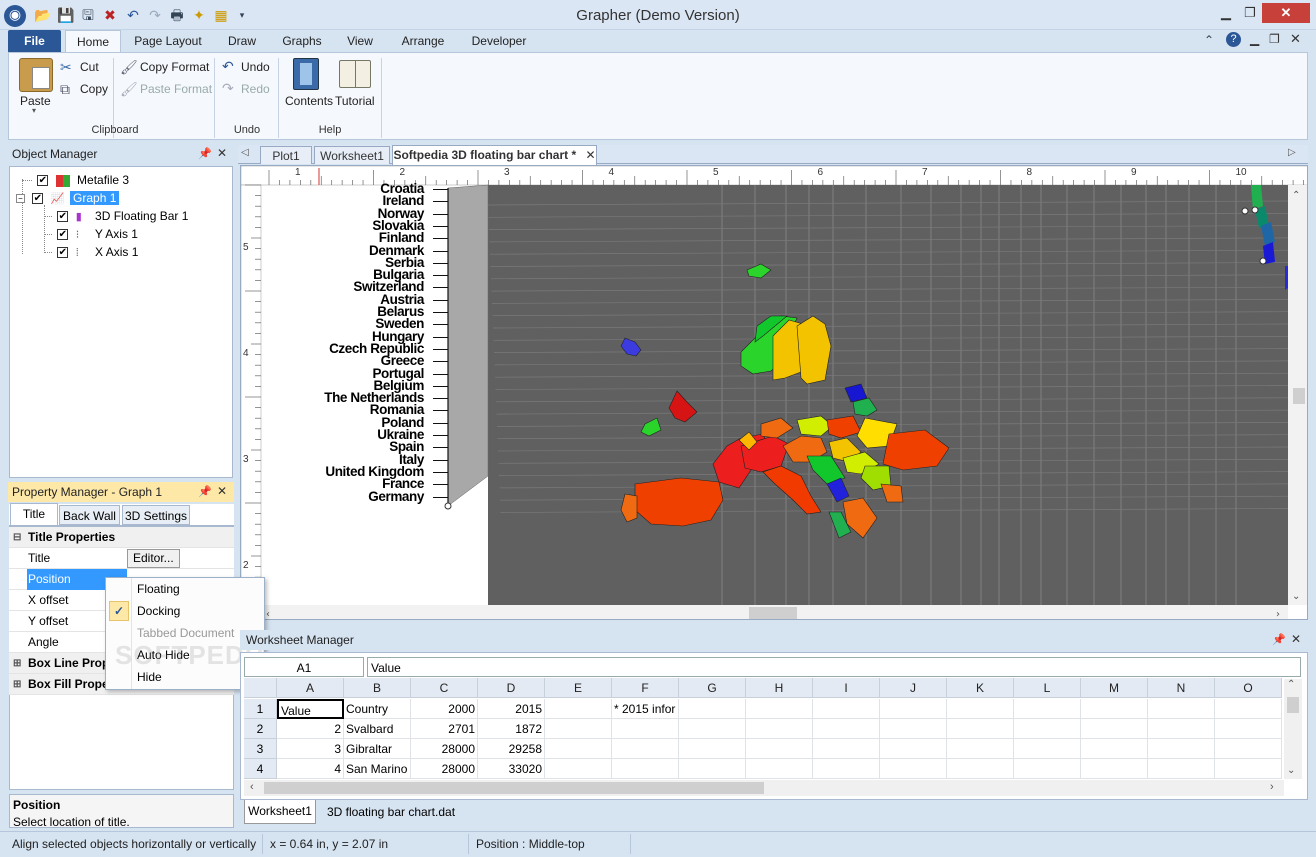 This screenshot has height=857, width=1316. What do you see at coordinates (93, 41) in the screenshot?
I see `tab-home: Home` at bounding box center [93, 41].